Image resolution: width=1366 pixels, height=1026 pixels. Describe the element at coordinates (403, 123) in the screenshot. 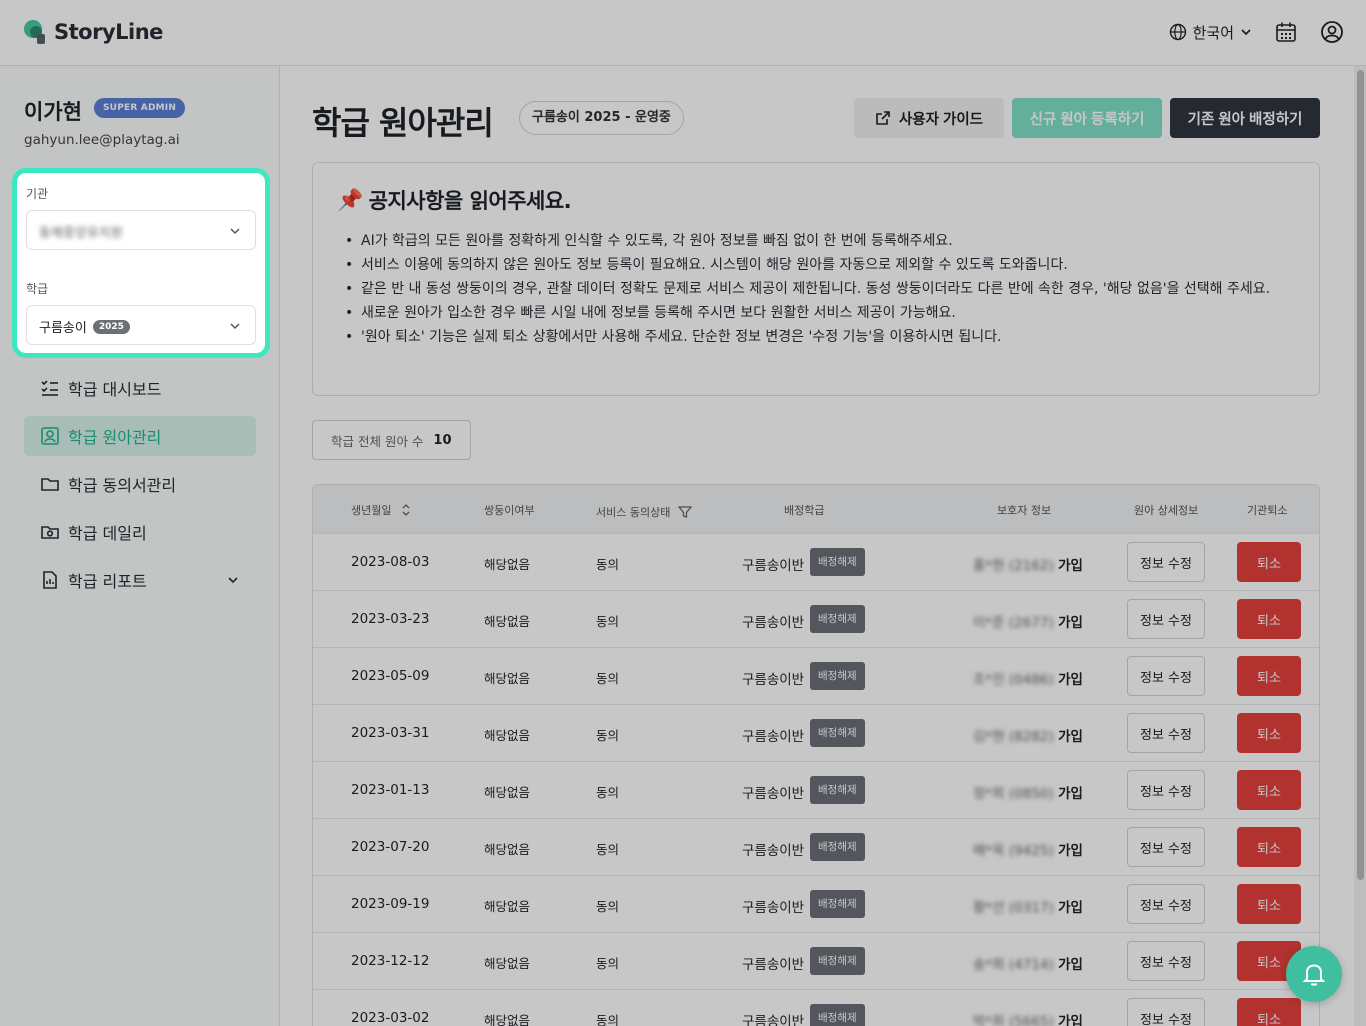

I see `page-title: 학급 원아관리` at that location.